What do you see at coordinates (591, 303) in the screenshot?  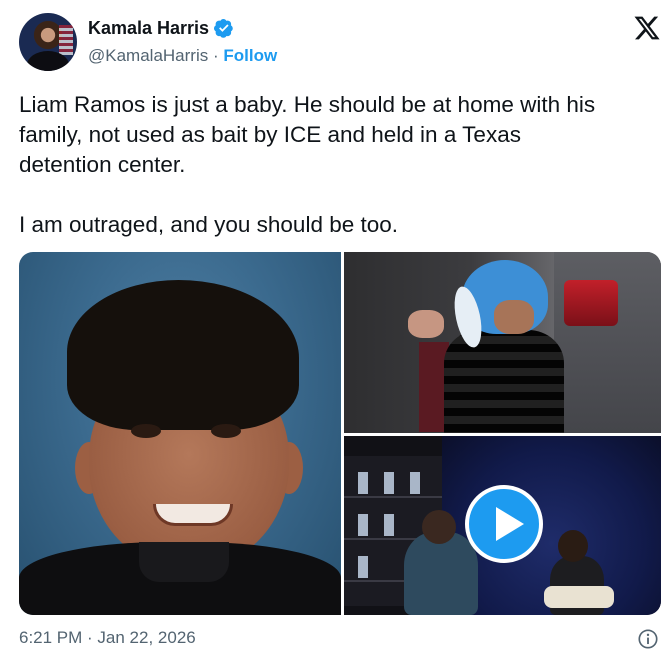 I see `photo-taillight` at bounding box center [591, 303].